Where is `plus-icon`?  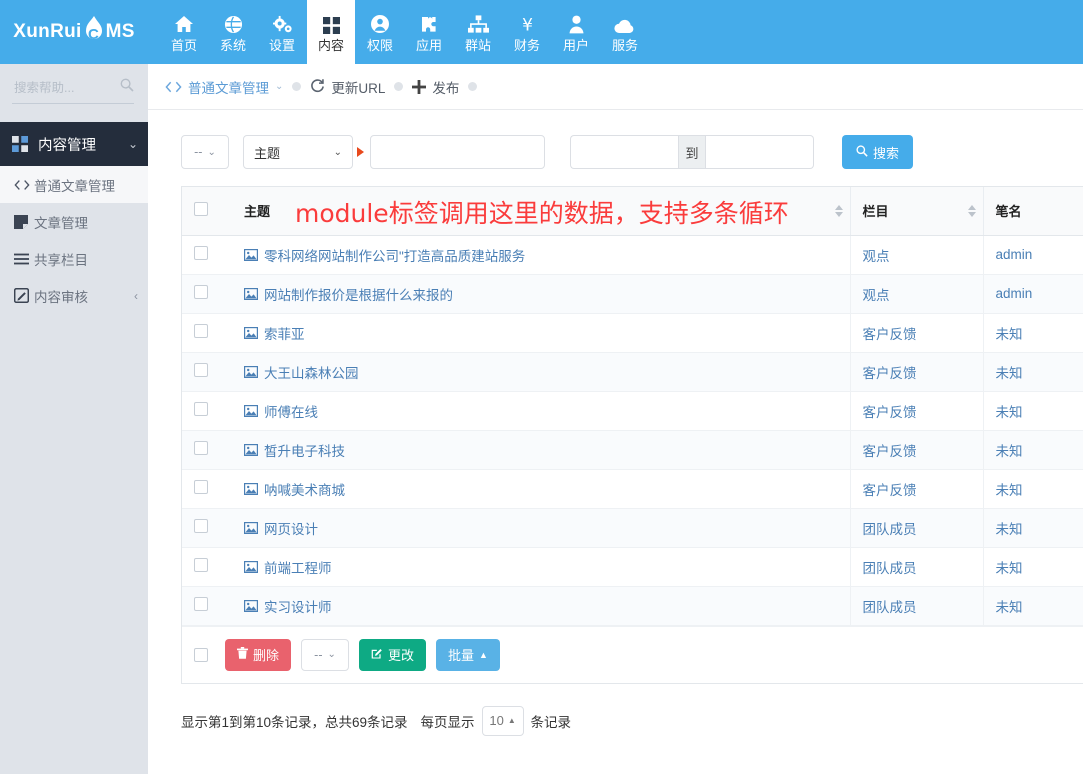 plus-icon is located at coordinates (419, 86).